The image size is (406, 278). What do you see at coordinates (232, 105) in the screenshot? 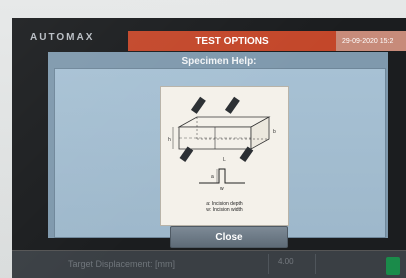
I see `top-pin-right` at bounding box center [232, 105].